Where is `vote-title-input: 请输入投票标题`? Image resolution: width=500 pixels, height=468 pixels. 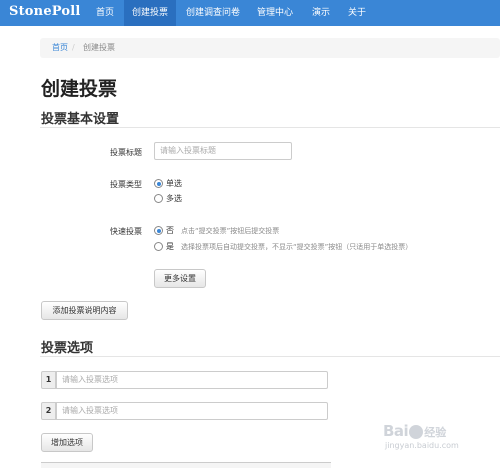 vote-title-input: 请输入投票标题 is located at coordinates (223, 151).